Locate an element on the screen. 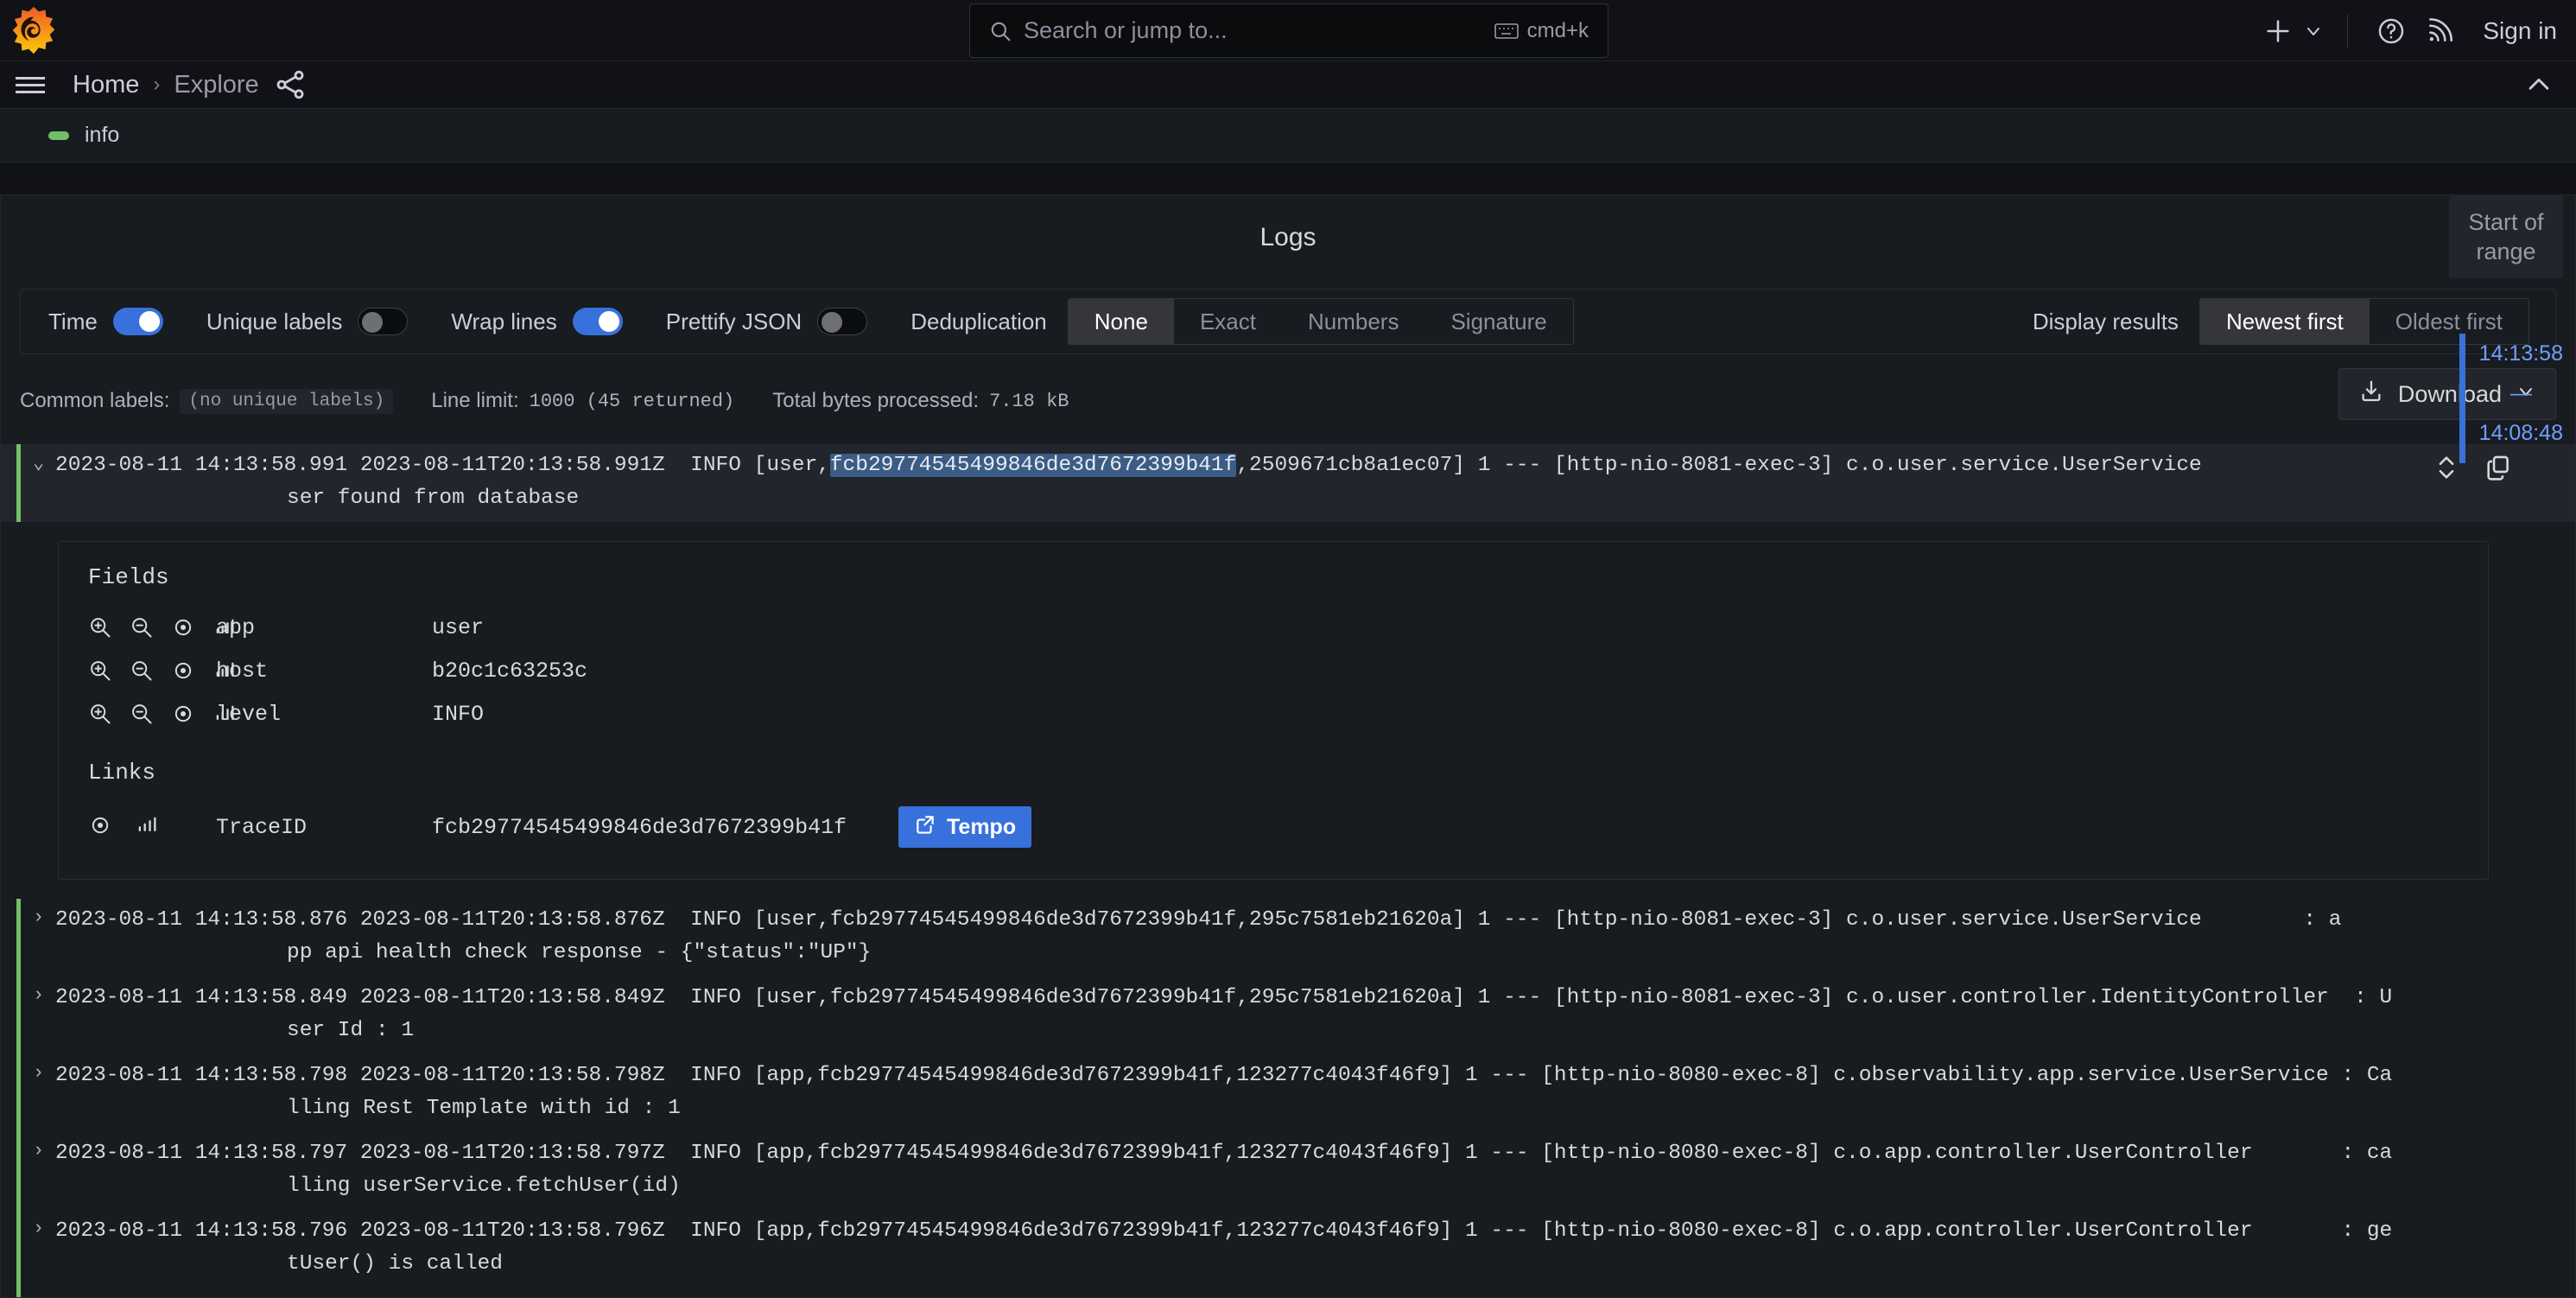  search-icon is located at coordinates (1000, 31).